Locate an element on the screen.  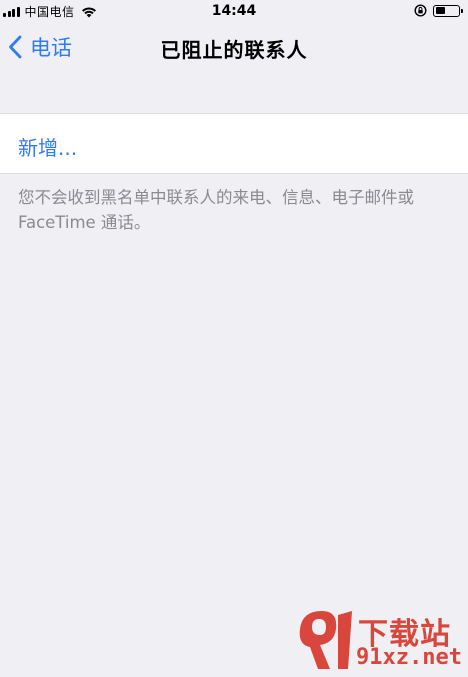
status-bar: 中国电信 14:44 is located at coordinates (234, 12).